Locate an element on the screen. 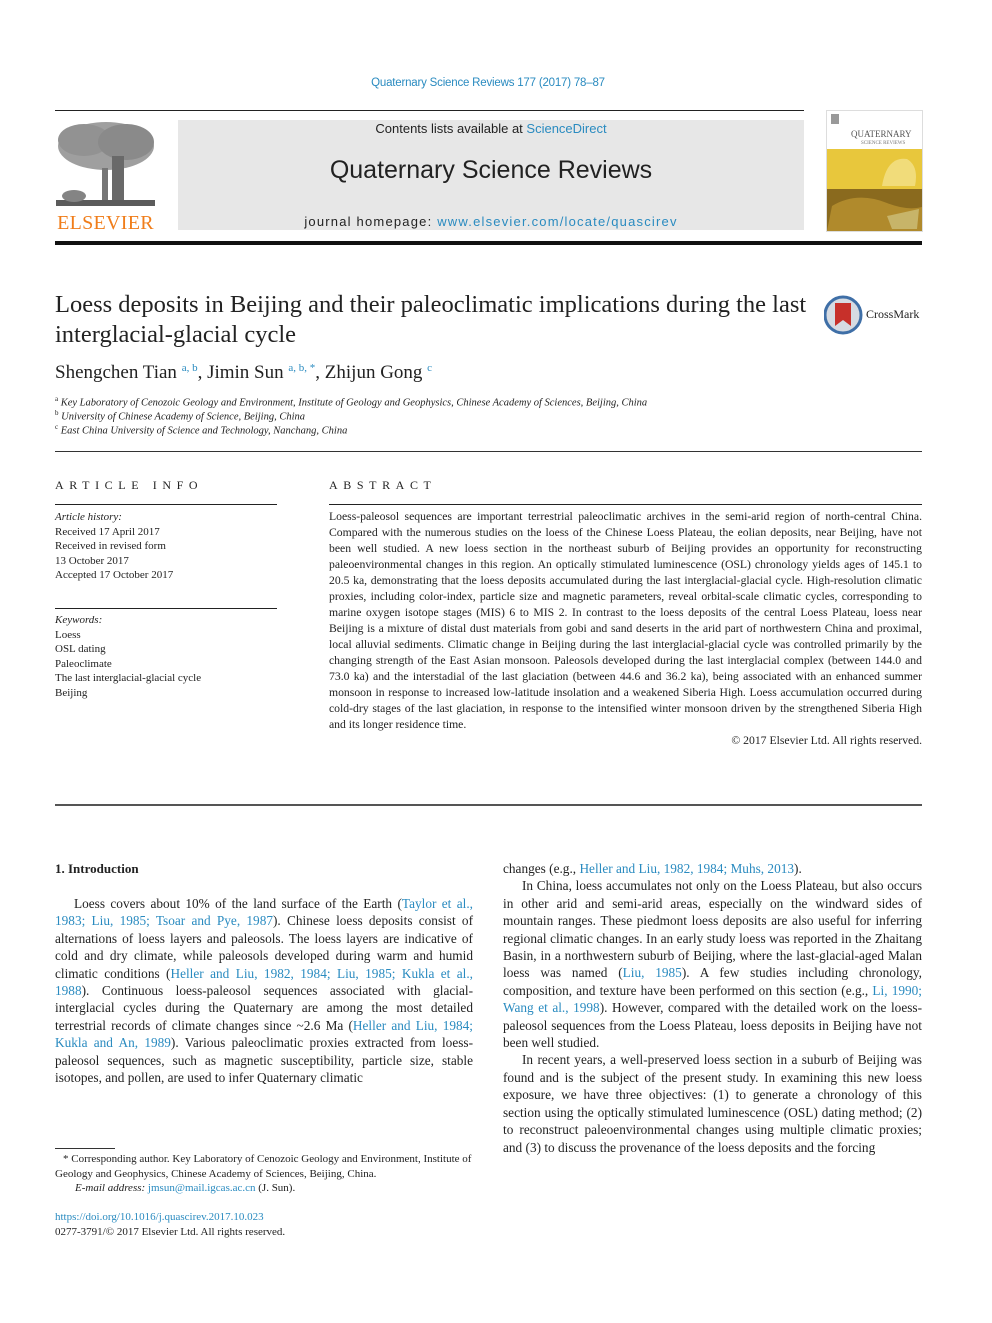 The height and width of the screenshot is (1323, 992). abstract-heading: ABSTRACT is located at coordinates (383, 485).